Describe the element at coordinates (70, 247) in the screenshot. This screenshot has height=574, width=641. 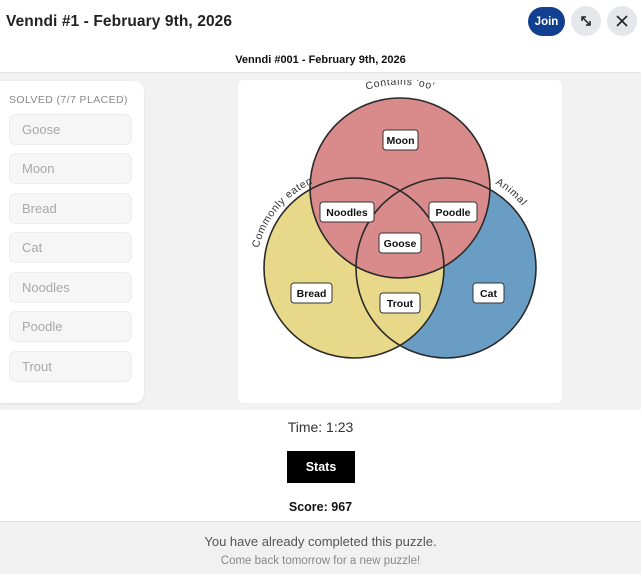
I see `word-chip: Cat` at that location.